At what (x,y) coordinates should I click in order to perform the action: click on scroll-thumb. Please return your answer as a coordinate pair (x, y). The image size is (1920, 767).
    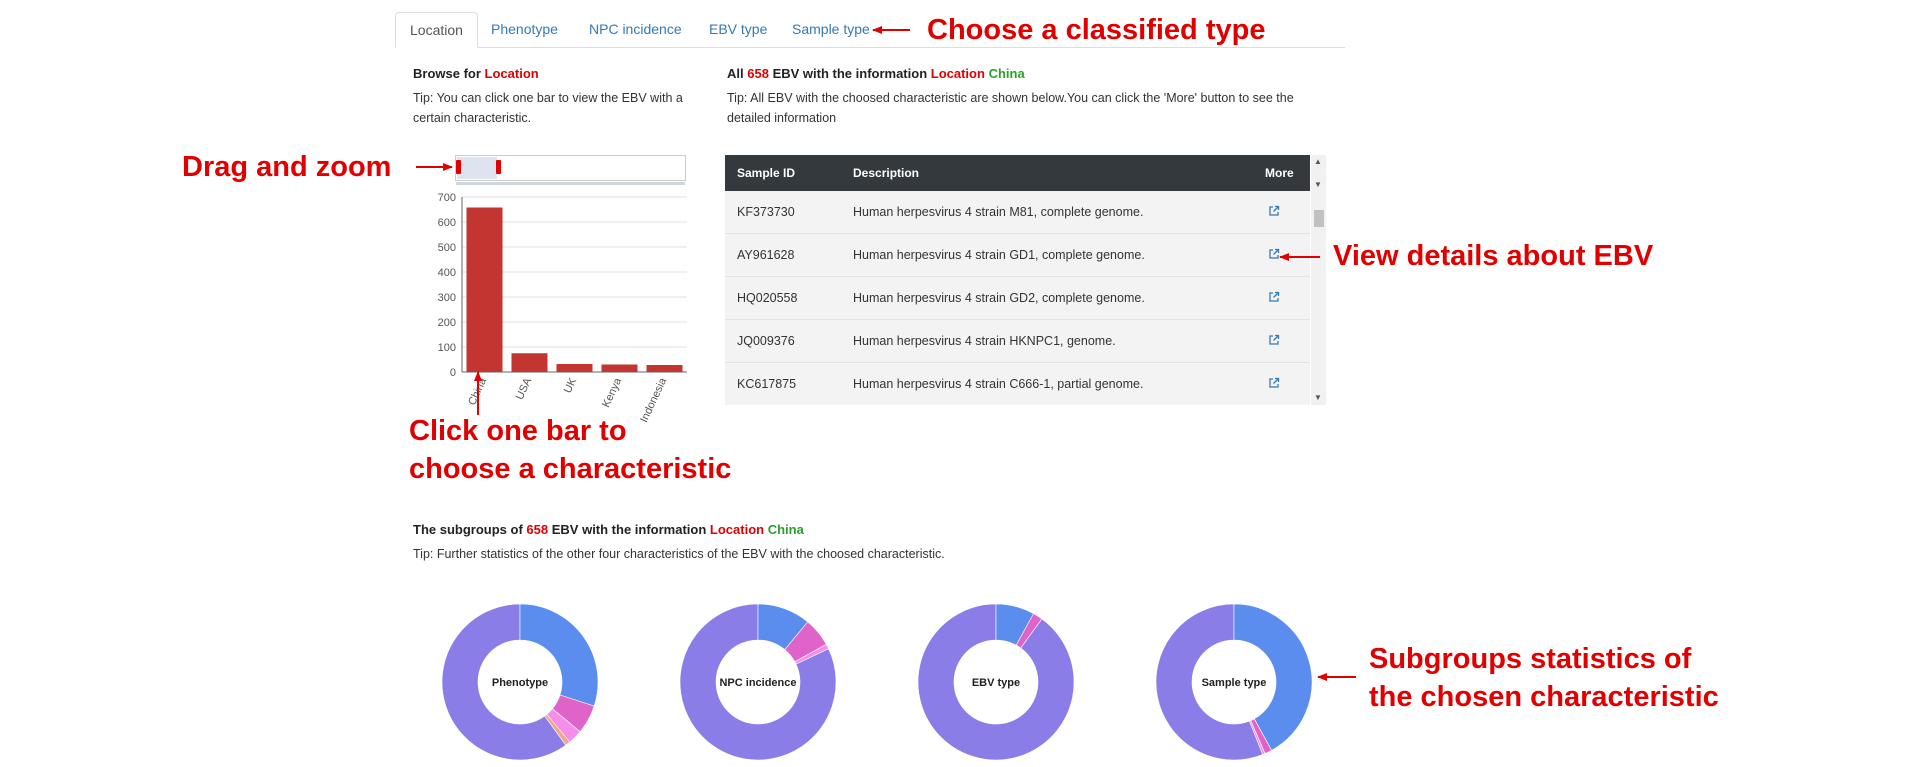
    Looking at the image, I should click on (1319, 218).